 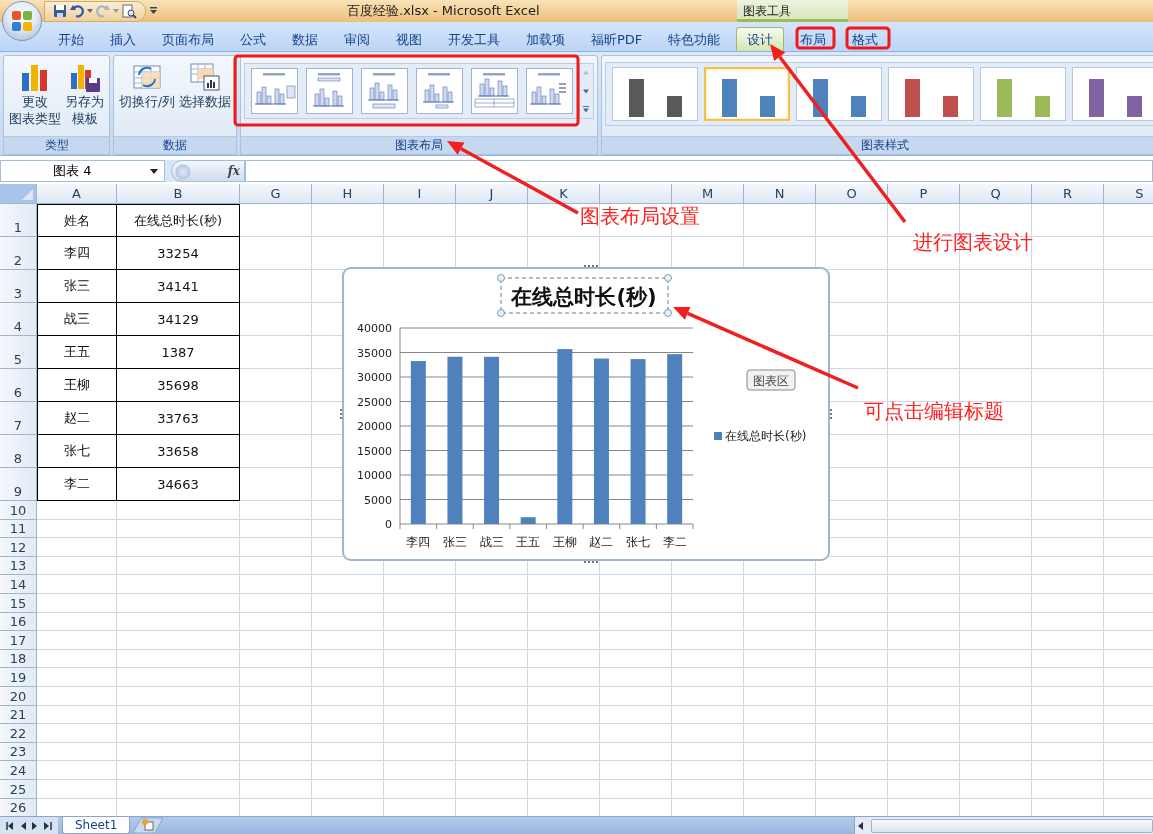 What do you see at coordinates (760, 39) in the screenshot?
I see `ribbon-tab: 设计` at bounding box center [760, 39].